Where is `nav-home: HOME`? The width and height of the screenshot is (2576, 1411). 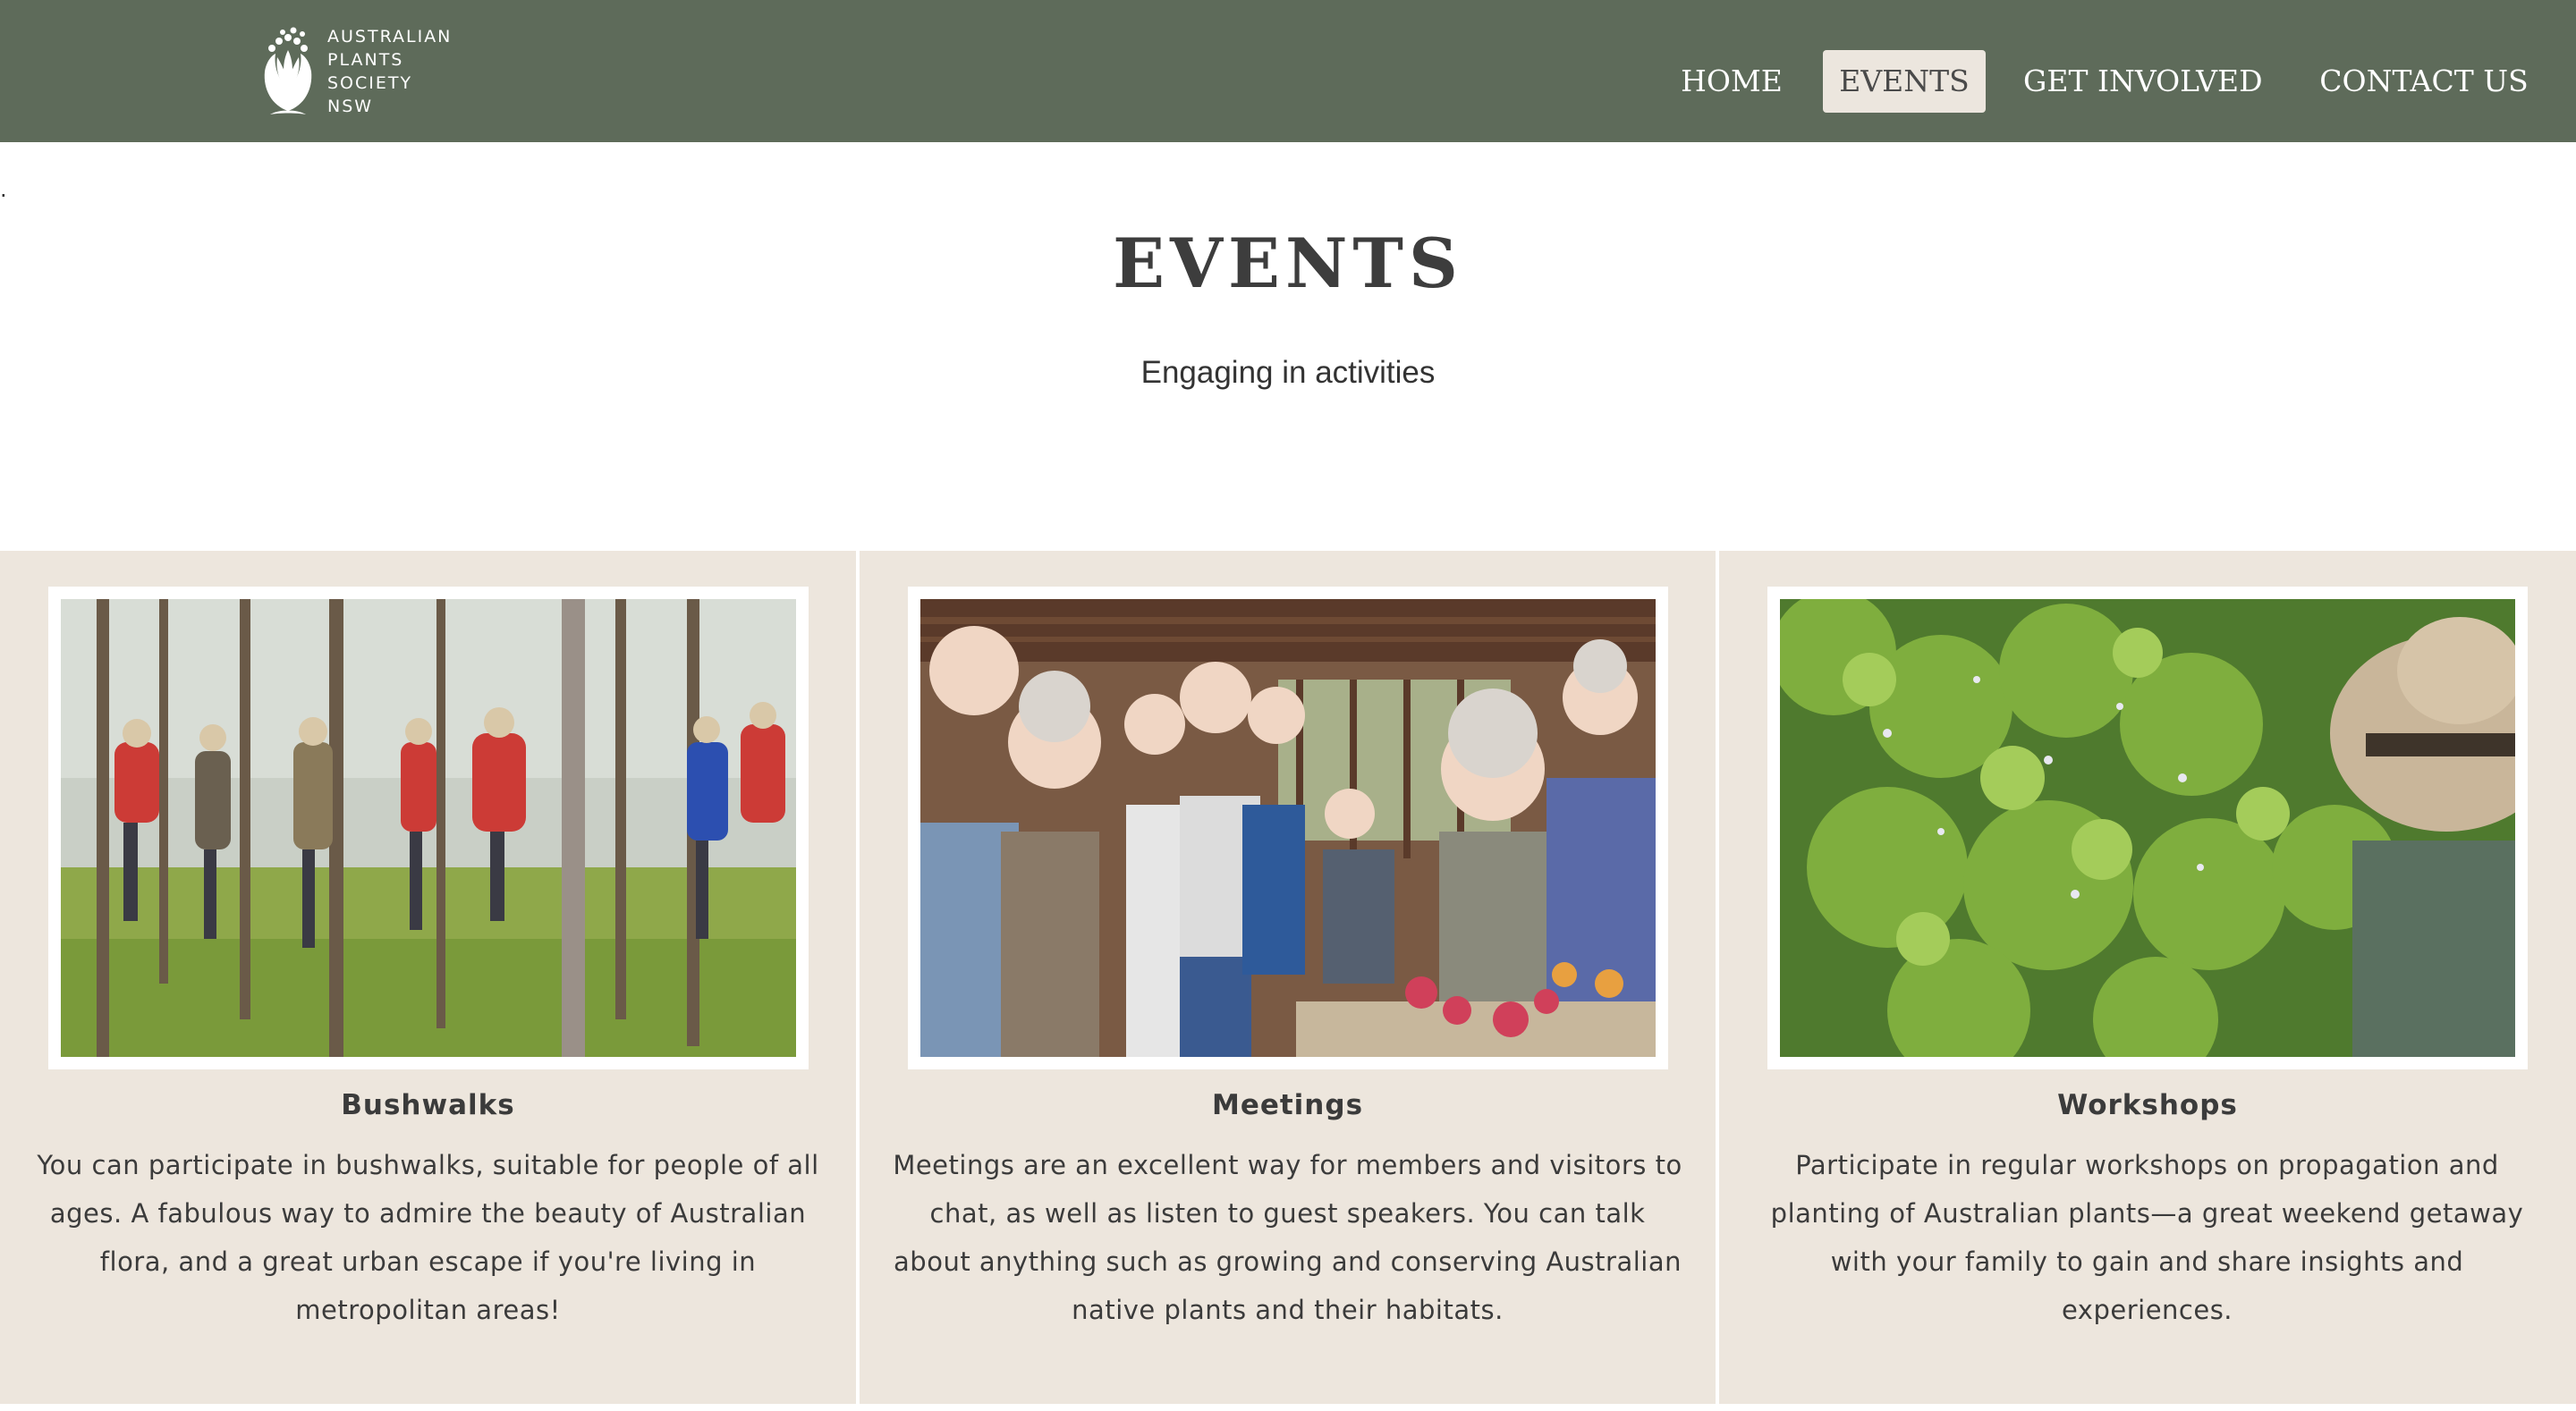 nav-home: HOME is located at coordinates (1731, 81).